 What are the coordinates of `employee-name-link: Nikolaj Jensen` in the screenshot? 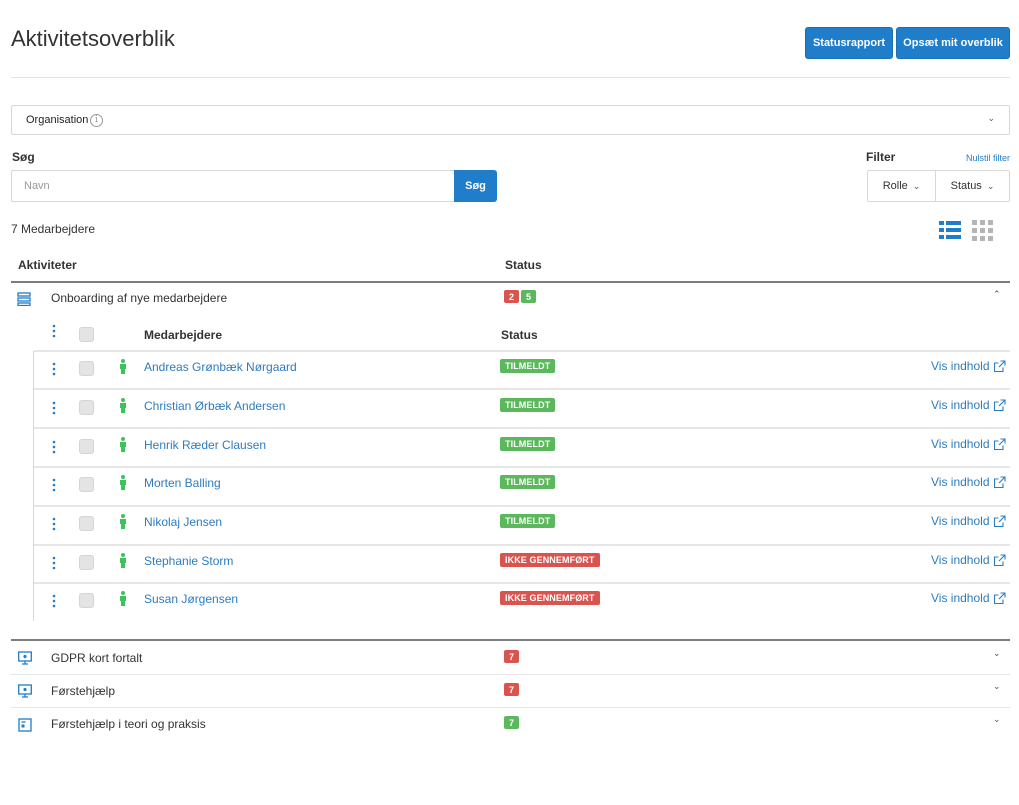 It's located at (183, 522).